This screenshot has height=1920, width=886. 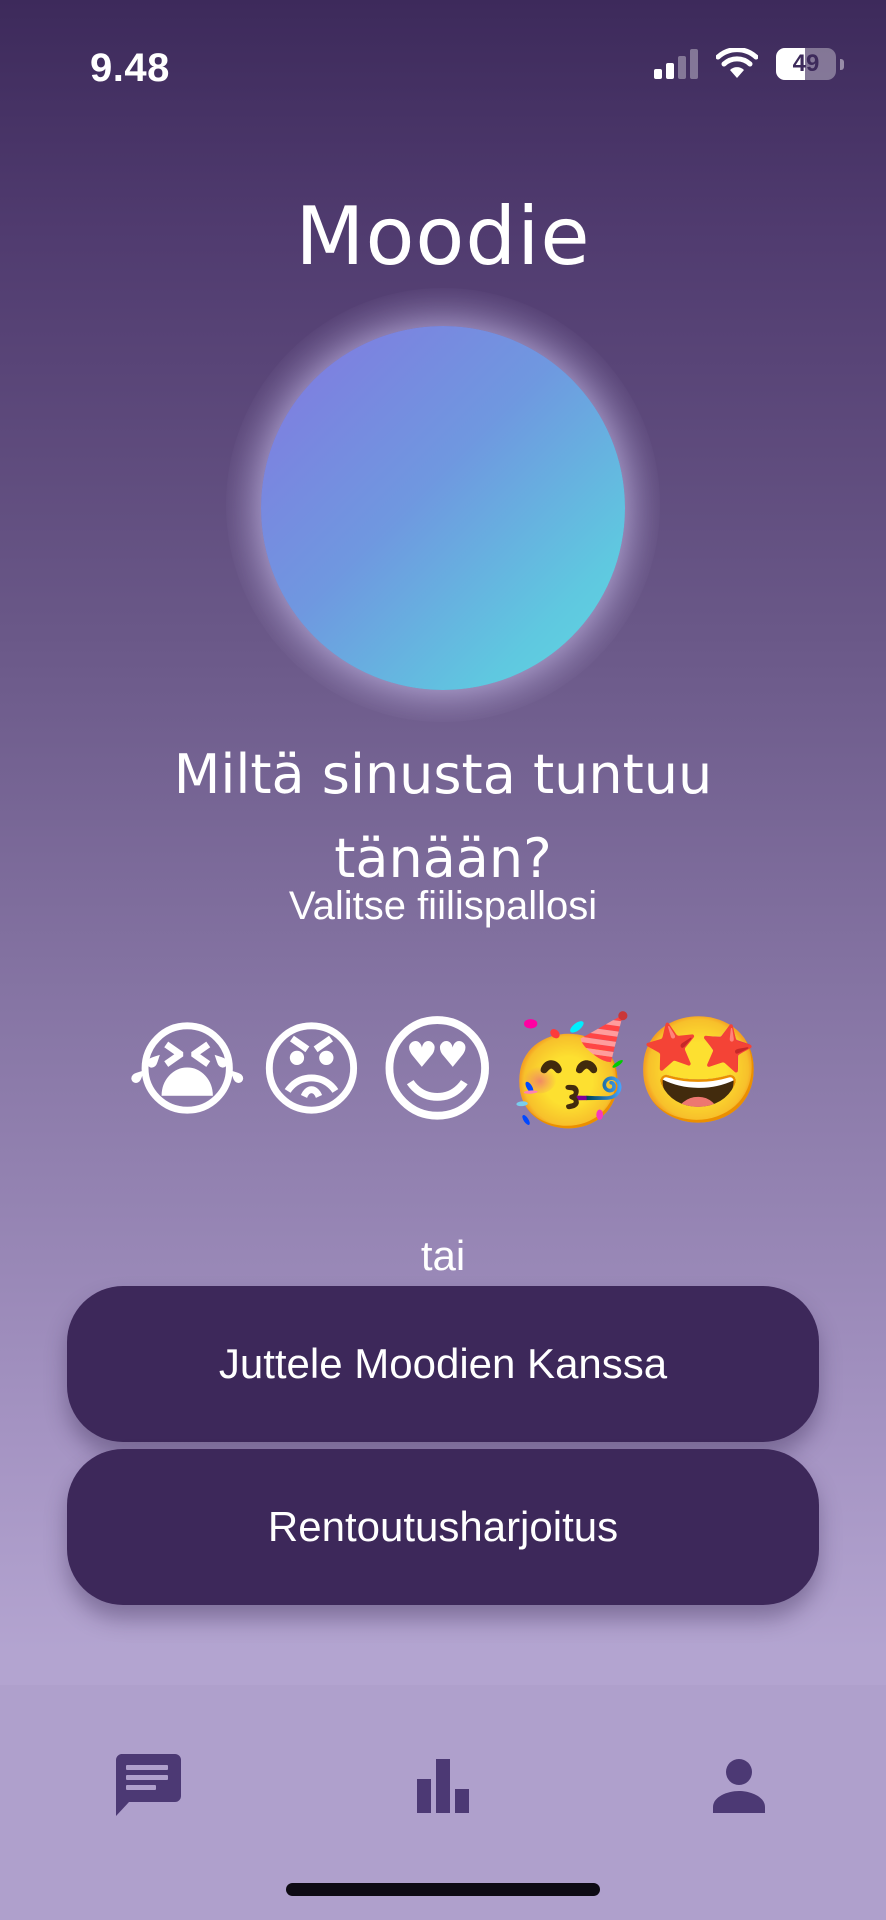 I want to click on bar-chart-icon, so click(x=443, y=1786).